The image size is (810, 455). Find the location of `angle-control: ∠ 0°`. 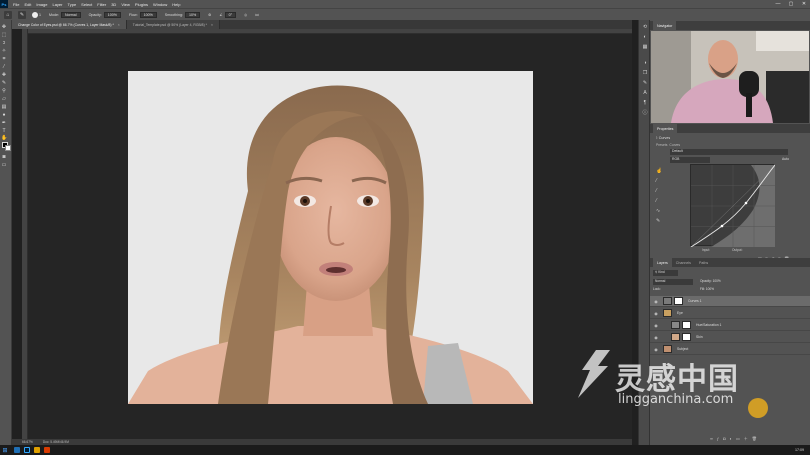

angle-control: ∠ 0° is located at coordinates (228, 14).